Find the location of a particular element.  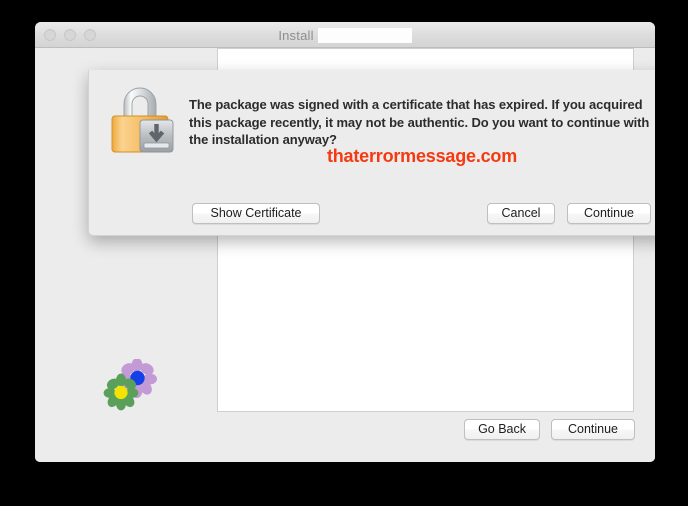

show-certificate-button: Show Certificate is located at coordinates (256, 213).